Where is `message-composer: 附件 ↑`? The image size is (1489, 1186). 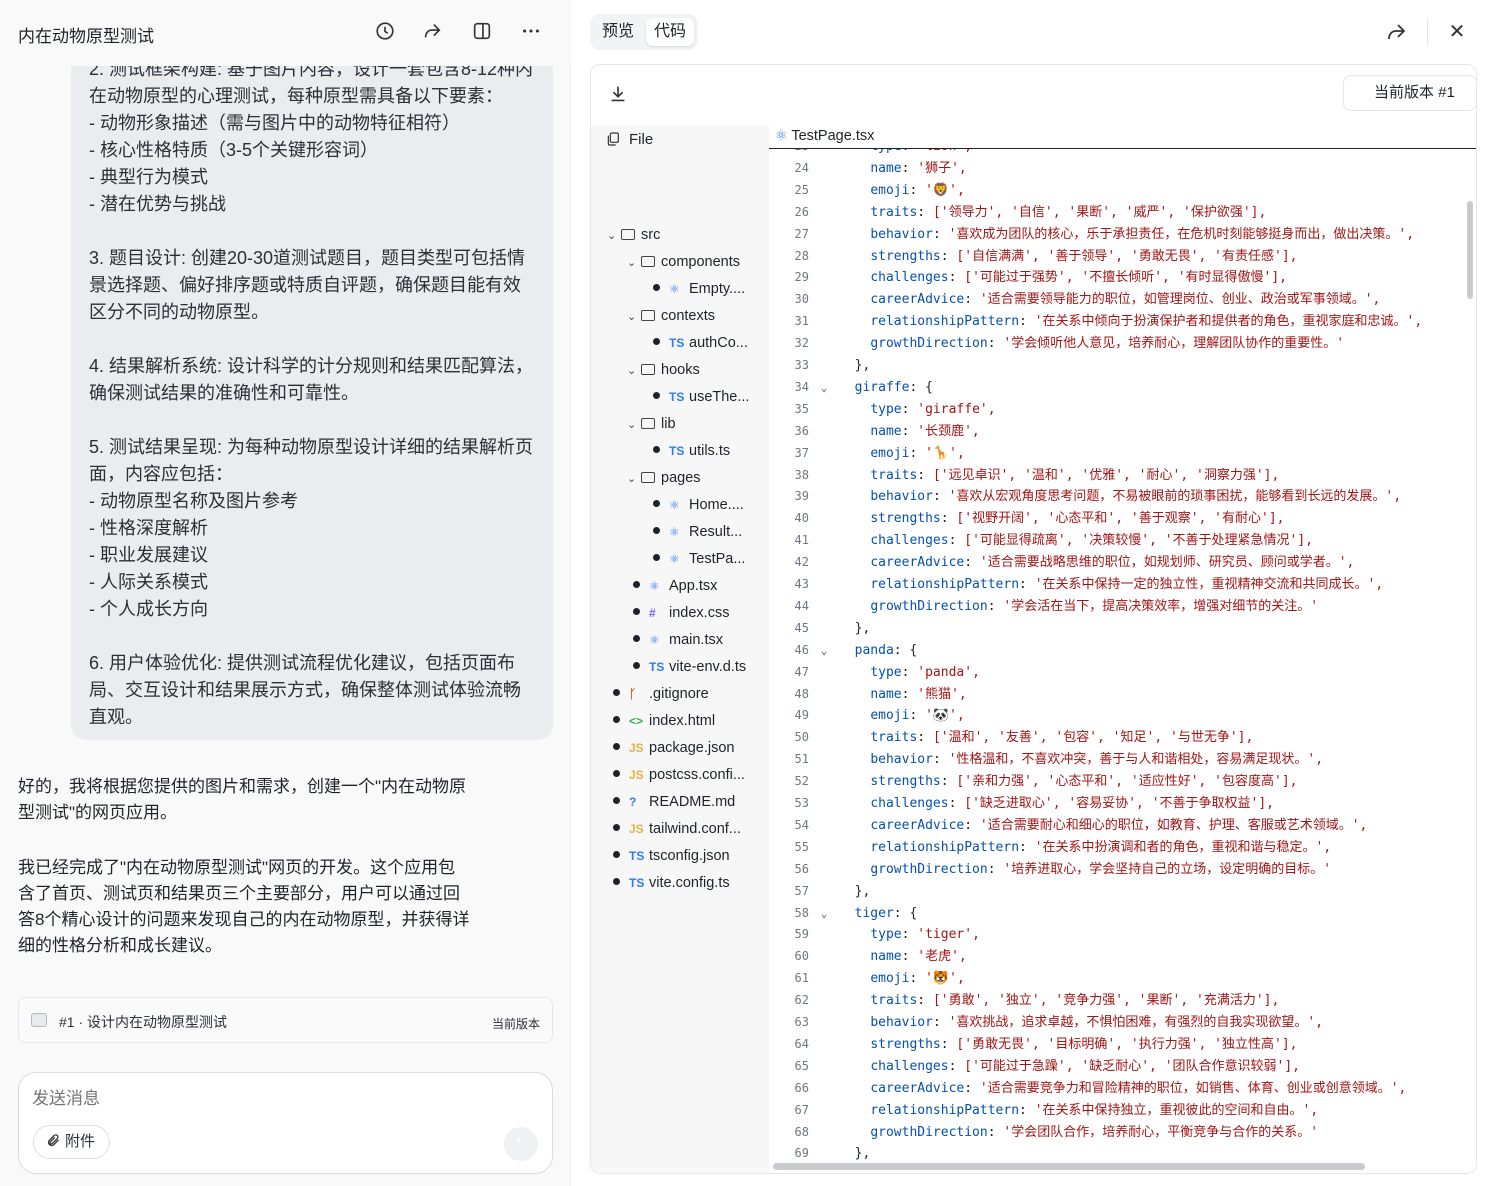 message-composer: 附件 ↑ is located at coordinates (285, 1123).